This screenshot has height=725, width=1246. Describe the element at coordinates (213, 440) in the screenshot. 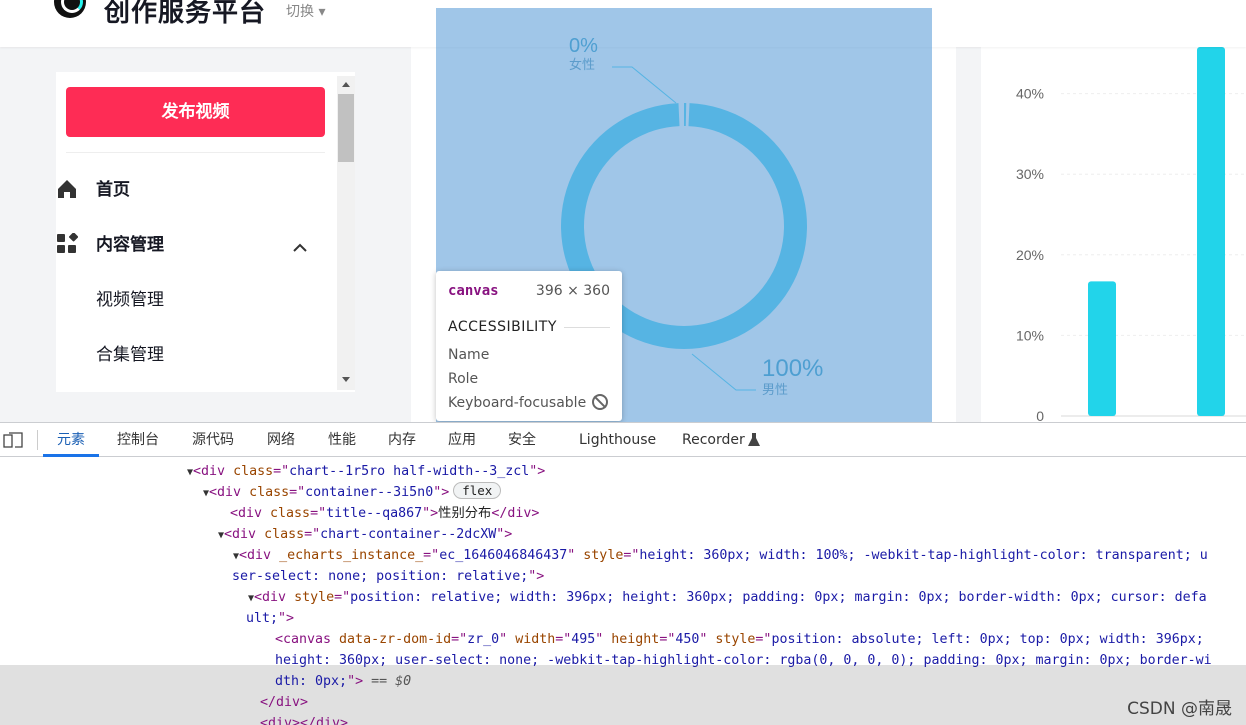

I see `tab-sources: 源代码` at that location.